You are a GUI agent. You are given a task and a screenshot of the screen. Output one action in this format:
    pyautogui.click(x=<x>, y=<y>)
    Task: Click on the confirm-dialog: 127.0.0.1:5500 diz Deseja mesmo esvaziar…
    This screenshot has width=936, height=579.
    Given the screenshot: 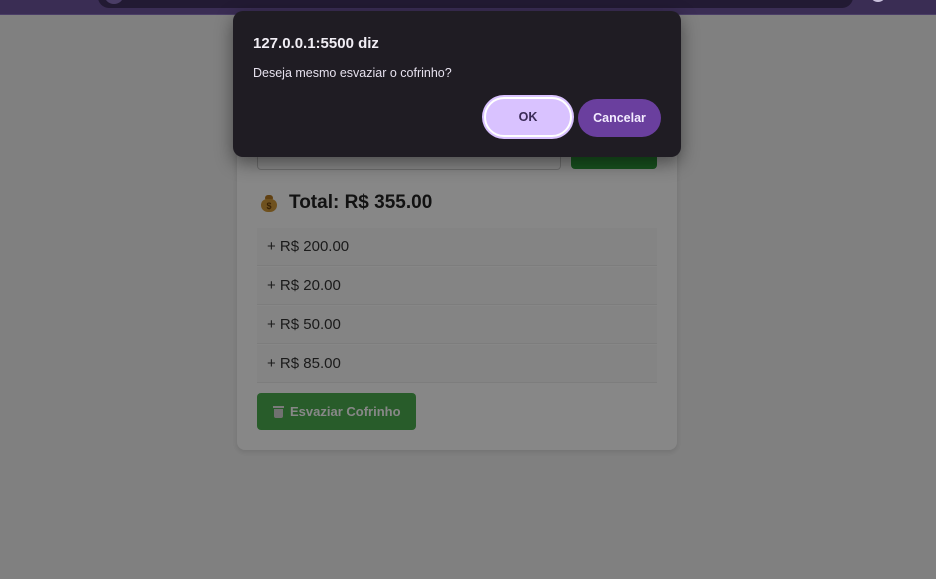 What is the action you would take?
    pyautogui.click(x=457, y=84)
    